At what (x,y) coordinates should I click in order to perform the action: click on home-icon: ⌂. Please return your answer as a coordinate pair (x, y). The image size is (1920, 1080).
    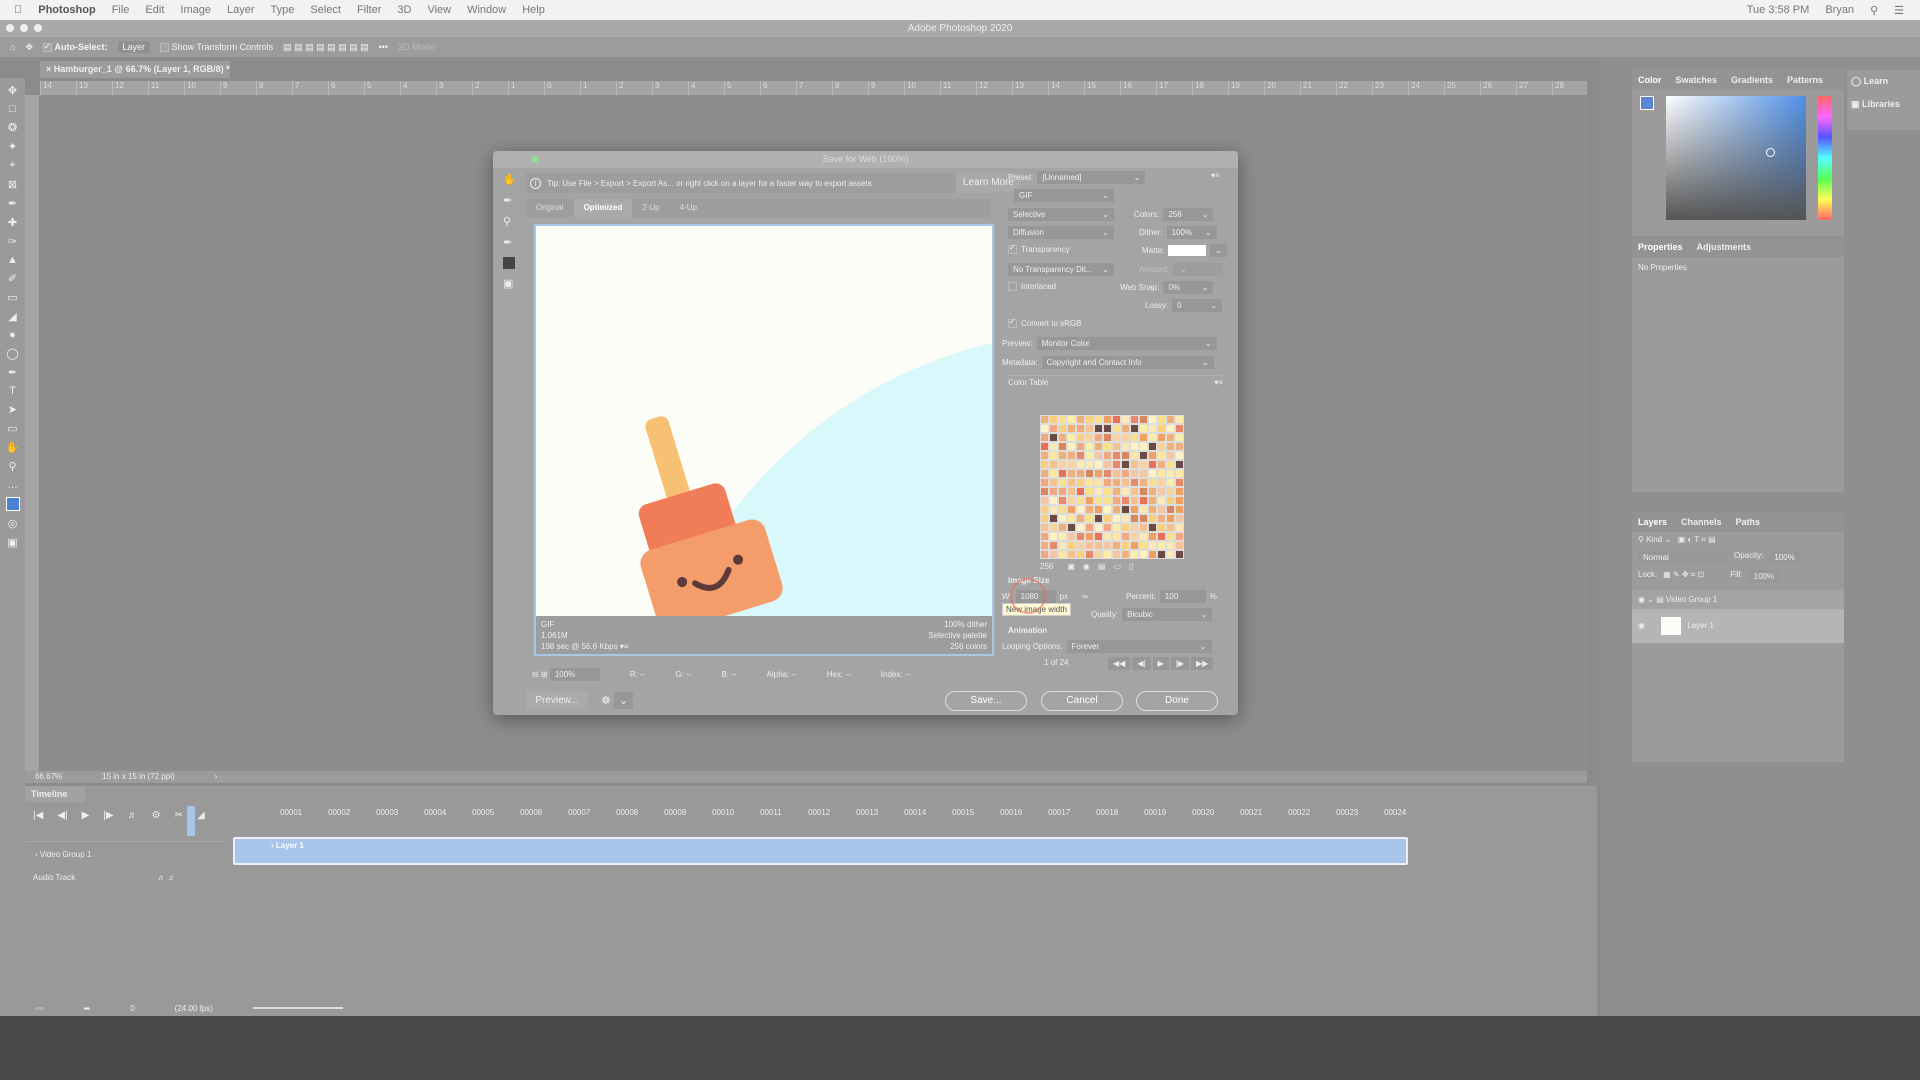
    Looking at the image, I should click on (12, 47).